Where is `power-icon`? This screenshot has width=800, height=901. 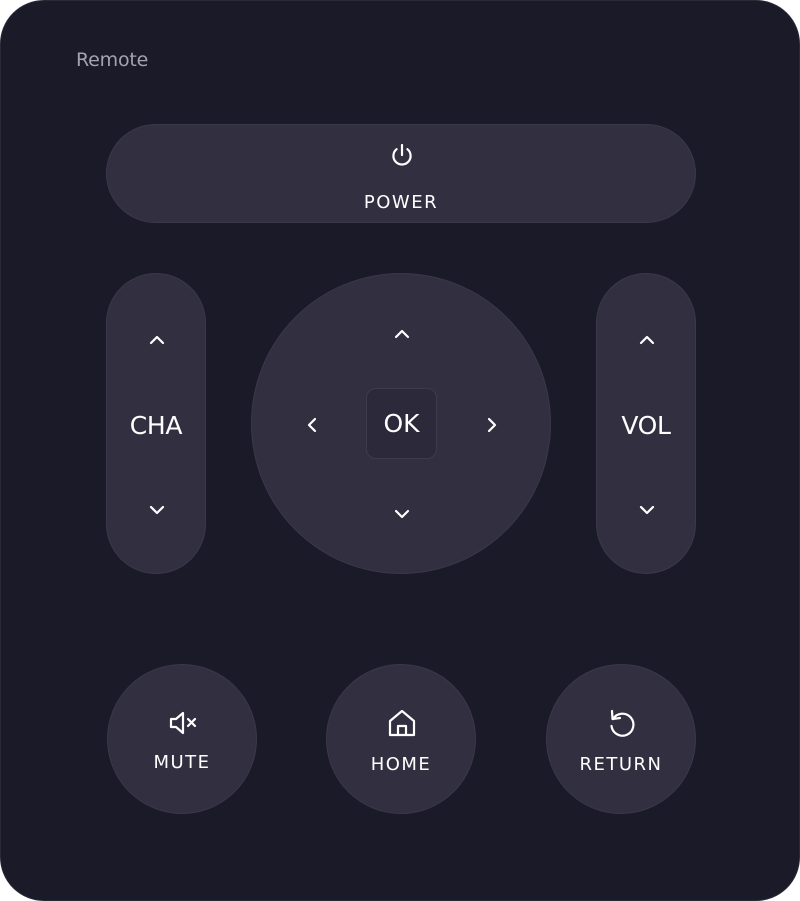
power-icon is located at coordinates (402, 156).